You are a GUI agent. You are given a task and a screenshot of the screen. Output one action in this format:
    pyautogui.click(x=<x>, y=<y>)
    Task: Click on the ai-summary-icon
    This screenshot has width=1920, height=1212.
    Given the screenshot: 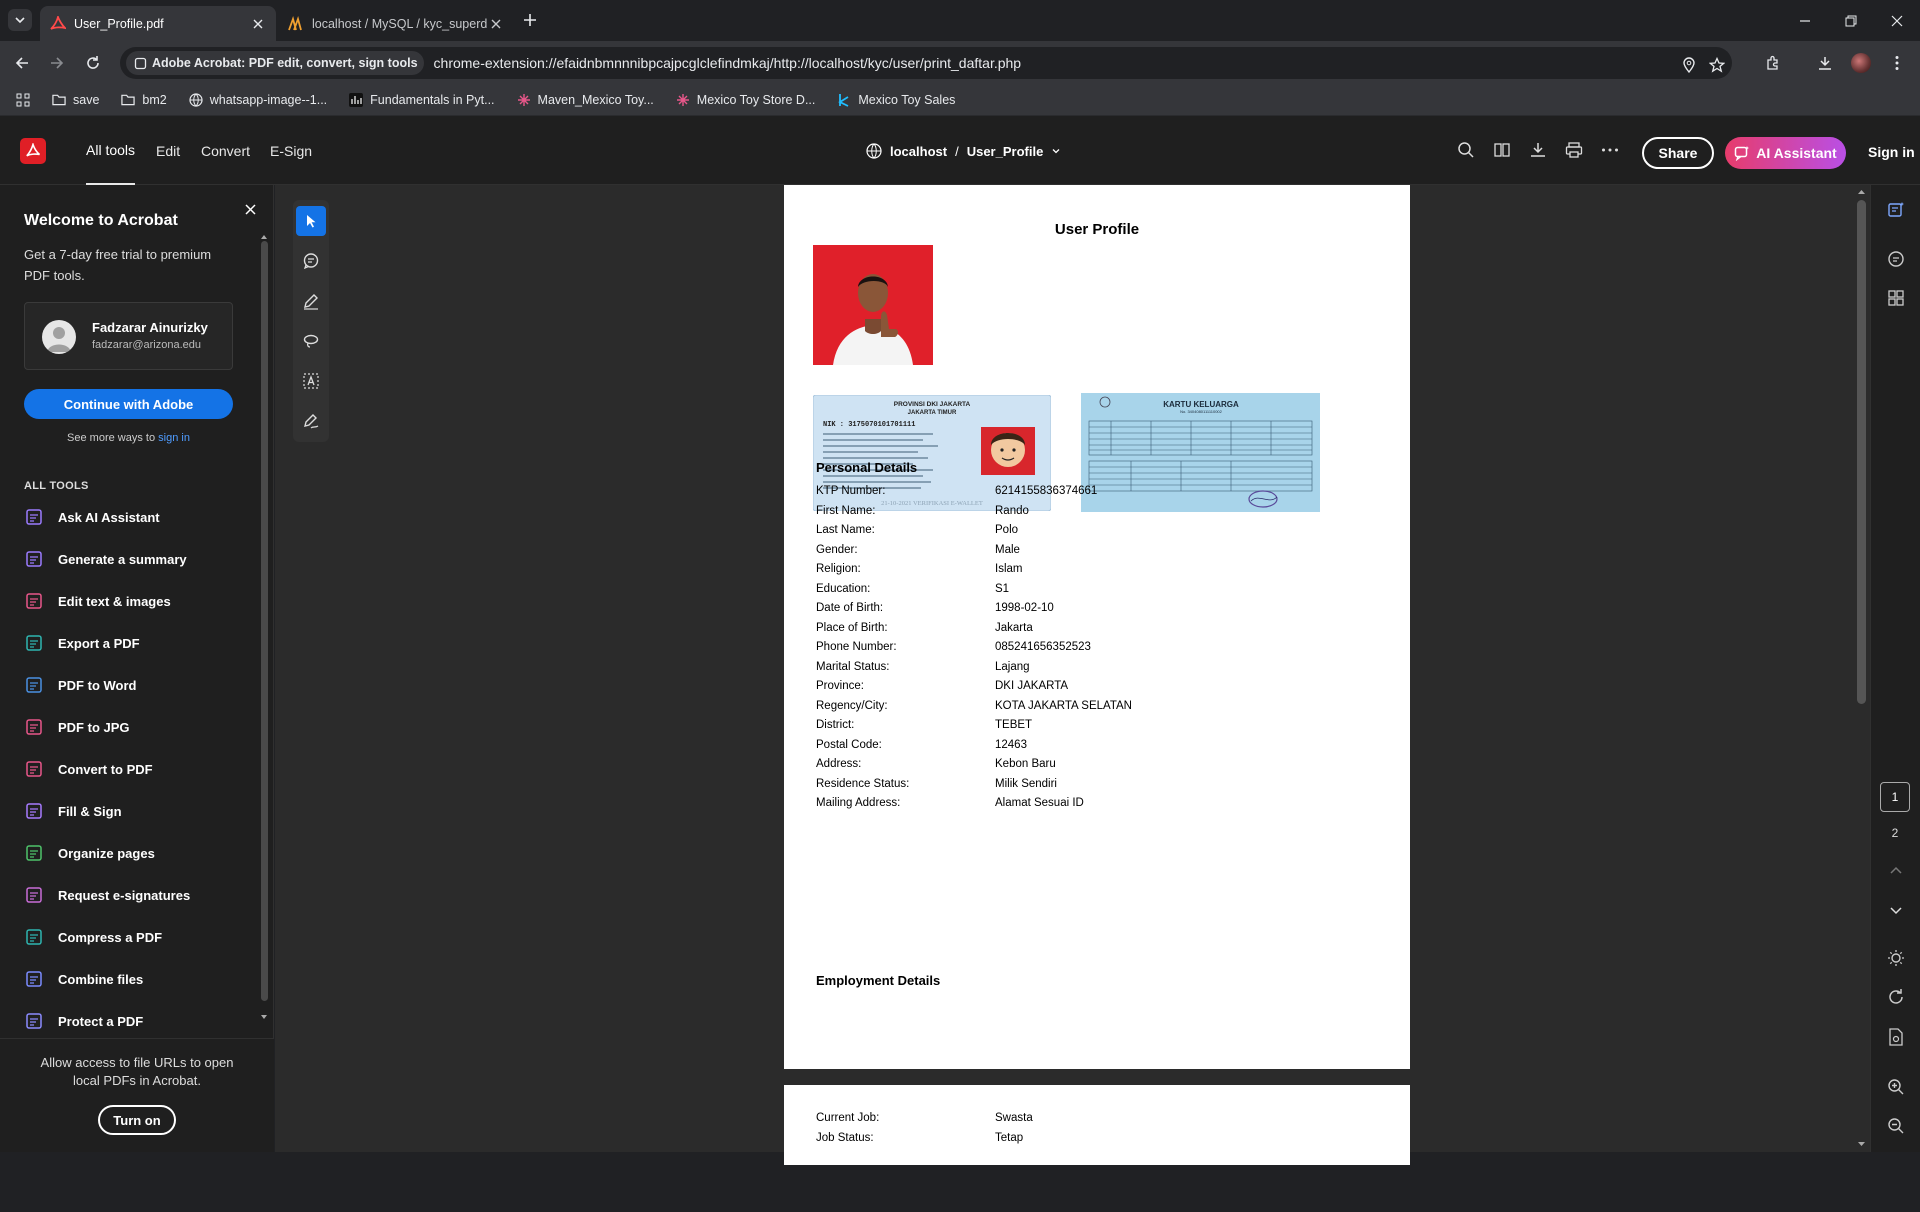 What is the action you would take?
    pyautogui.click(x=1896, y=210)
    